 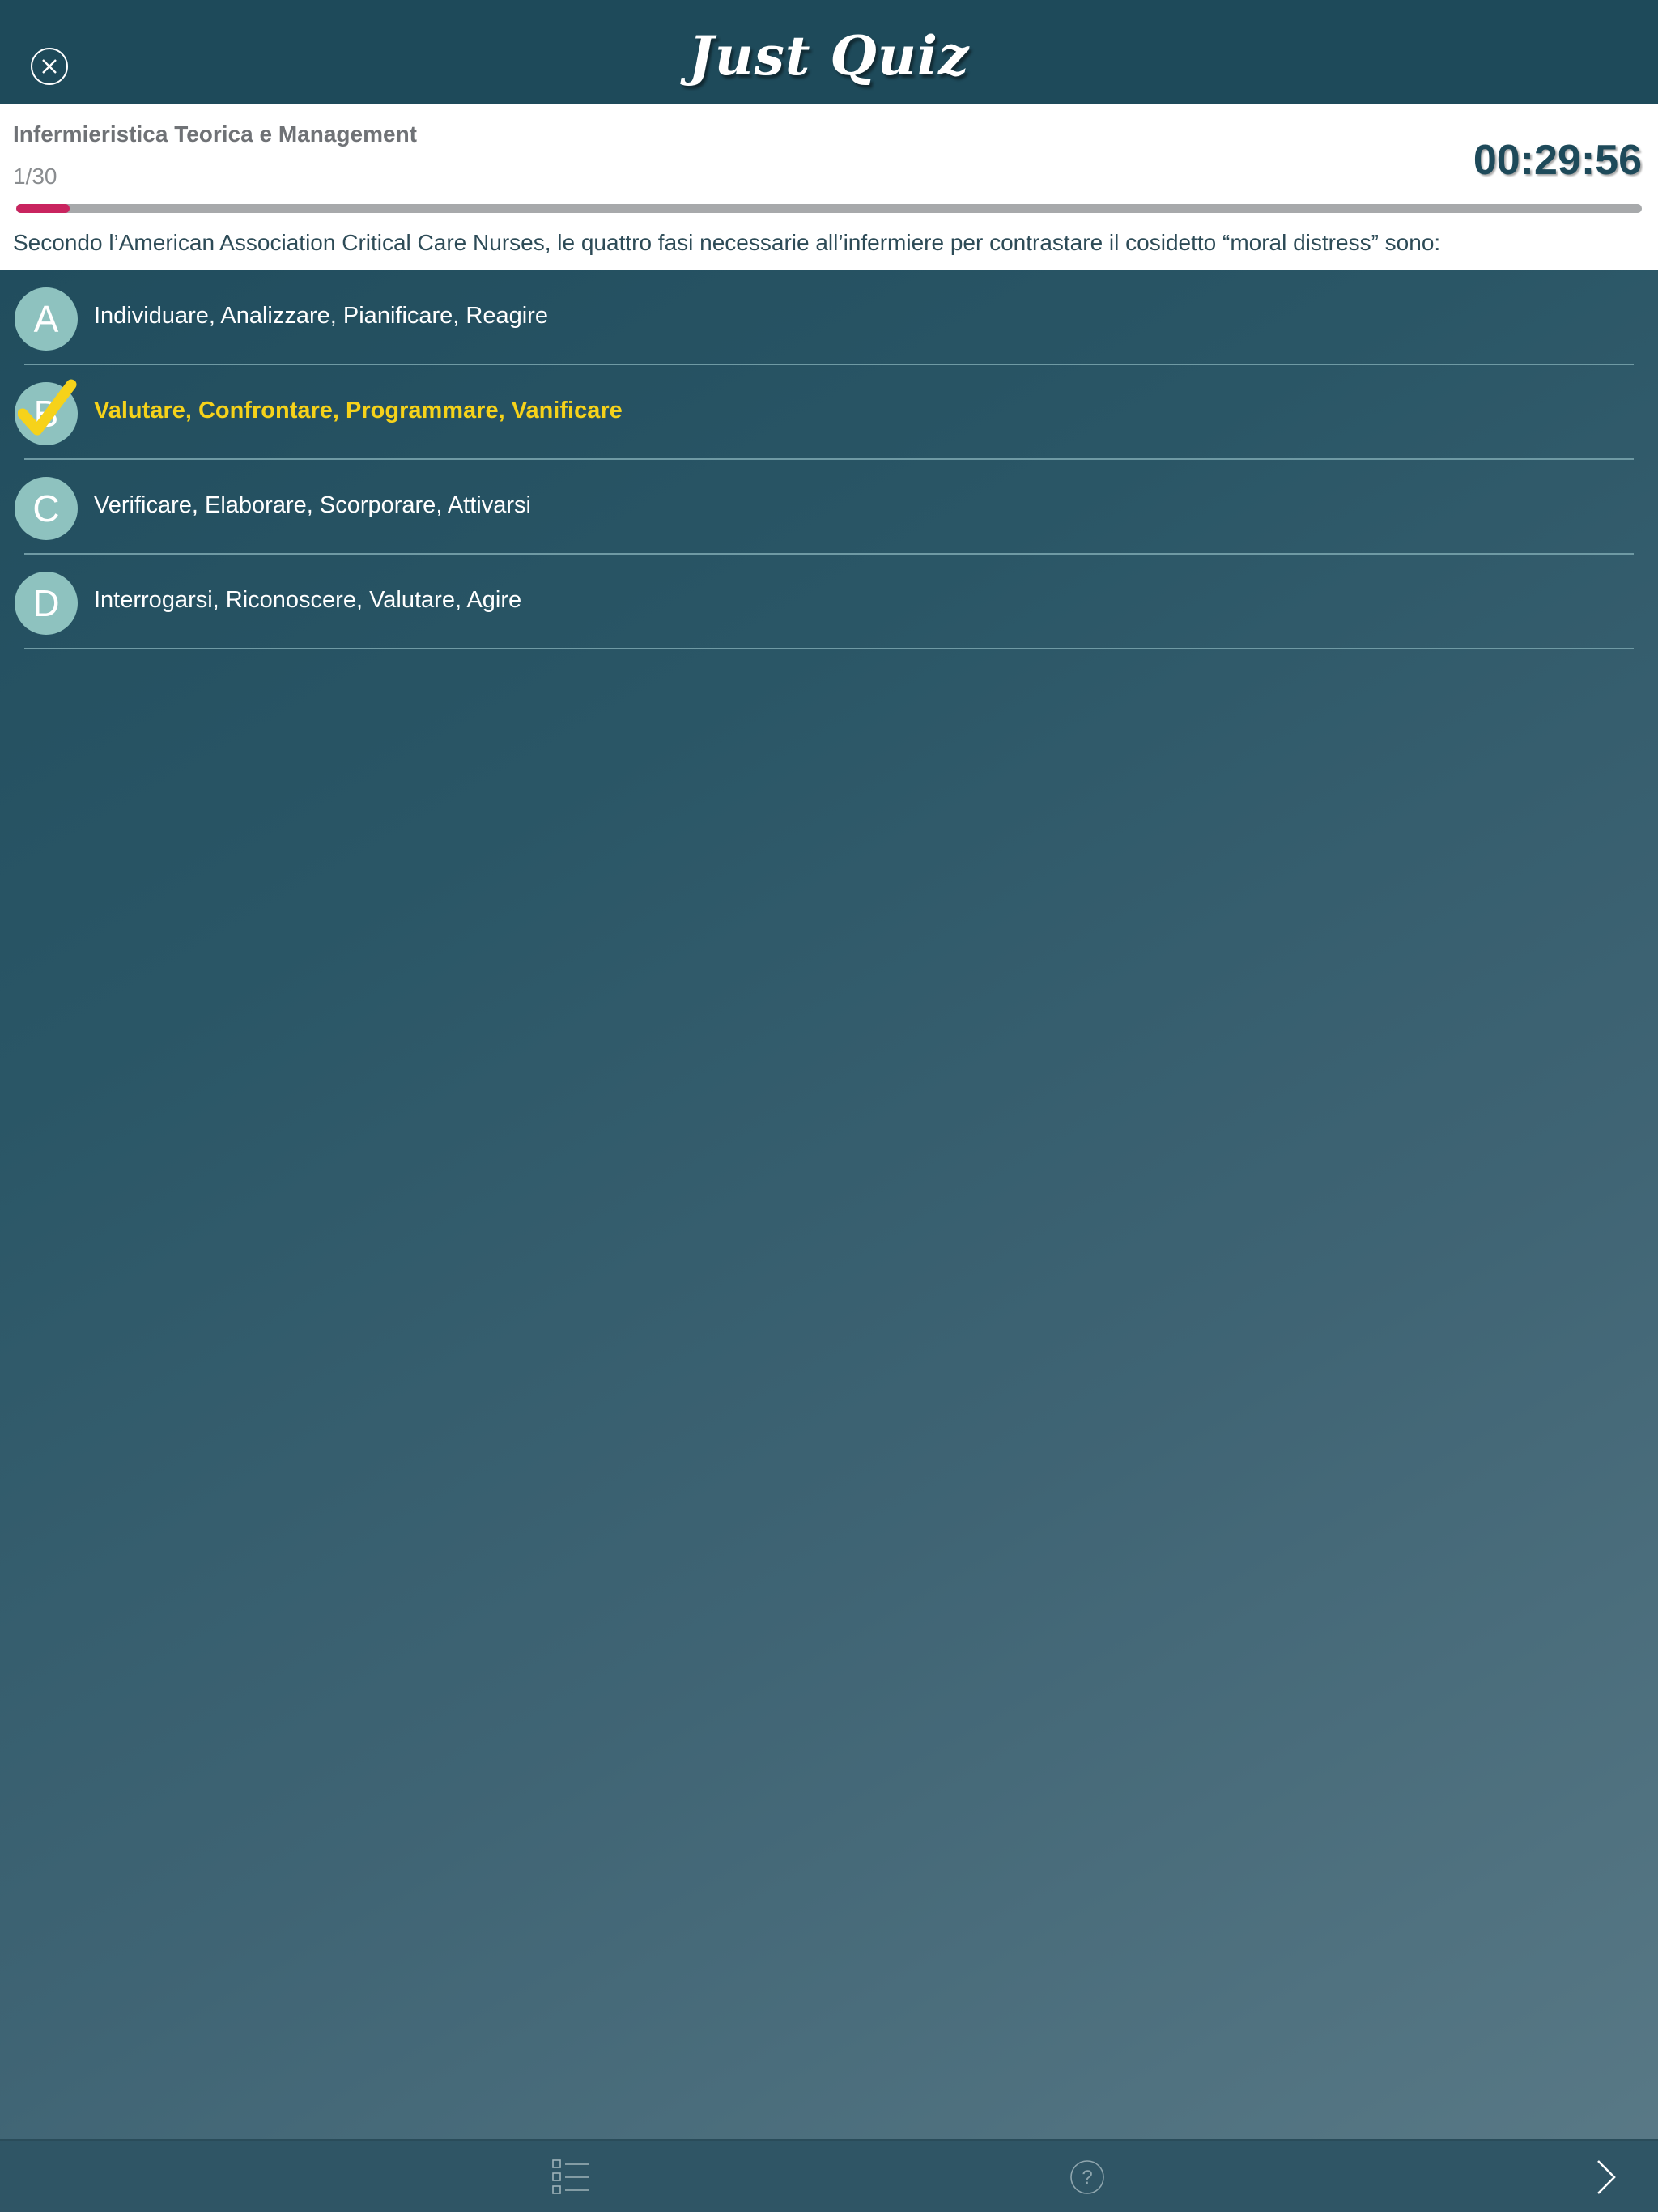 What do you see at coordinates (829, 2176) in the screenshot?
I see `bottom-toolbar: ?` at bounding box center [829, 2176].